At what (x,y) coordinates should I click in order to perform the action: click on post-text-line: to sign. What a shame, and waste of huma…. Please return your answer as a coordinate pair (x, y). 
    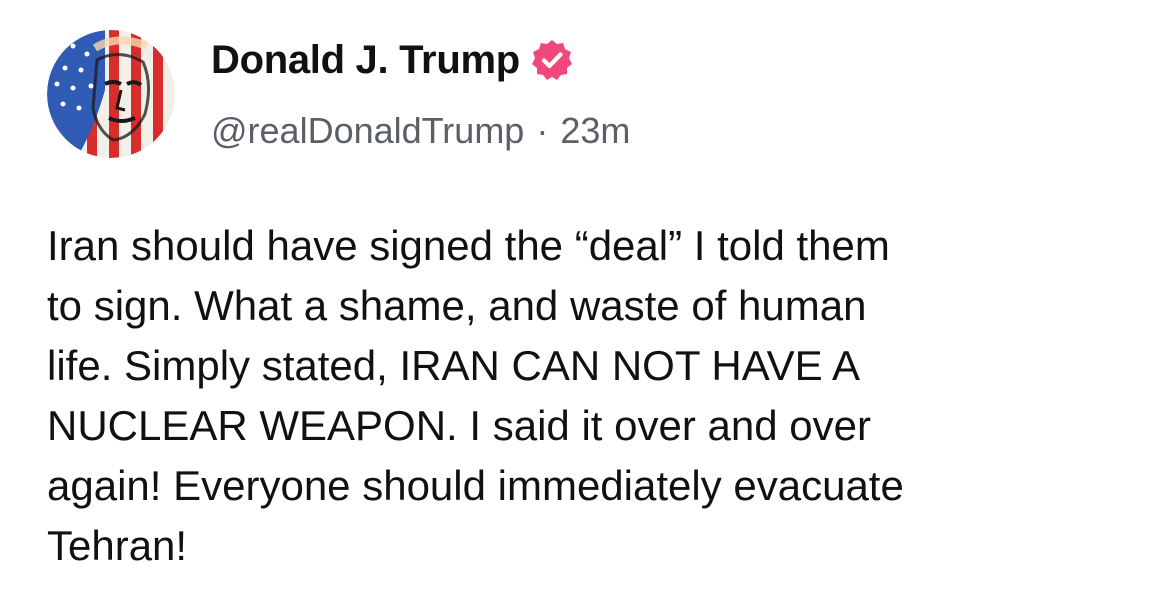
    Looking at the image, I should click on (457, 305).